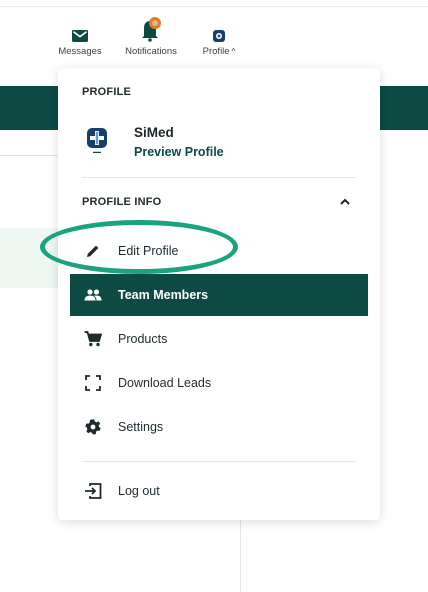  I want to click on profile-logo-icon, so click(219, 29).